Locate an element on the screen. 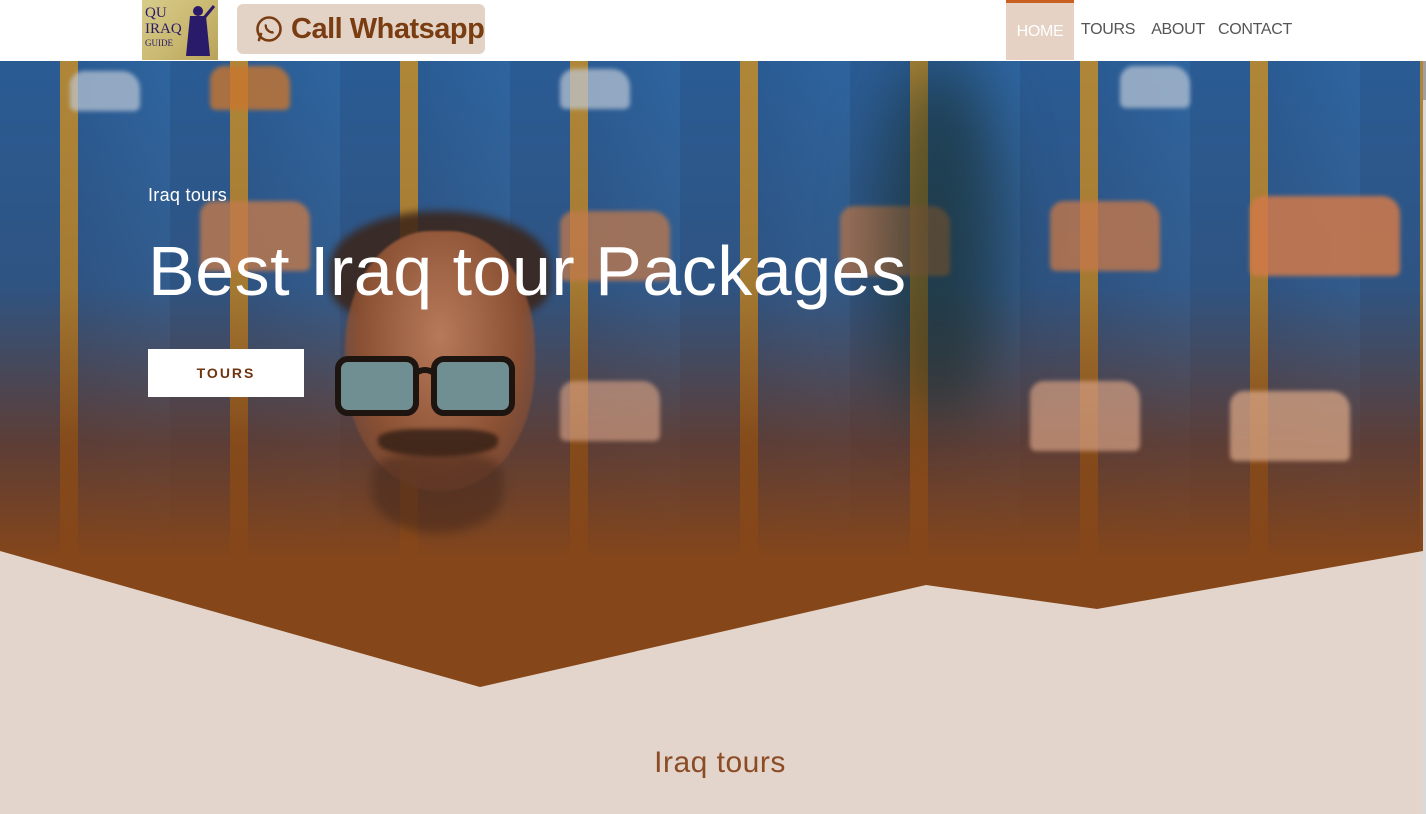 This screenshot has width=1426, height=814. logo-text-line3: GUIDE is located at coordinates (159, 43).